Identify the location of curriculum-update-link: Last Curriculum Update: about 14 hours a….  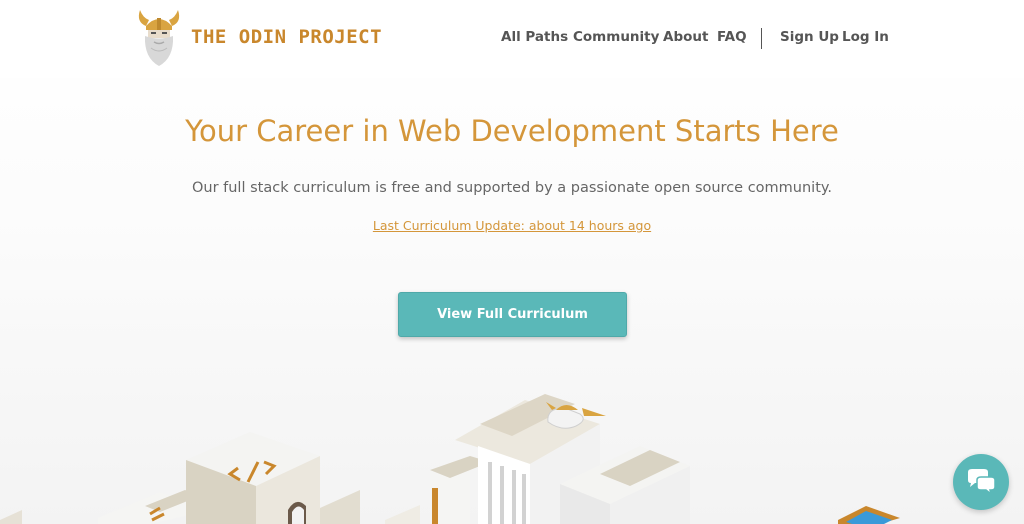
(512, 225).